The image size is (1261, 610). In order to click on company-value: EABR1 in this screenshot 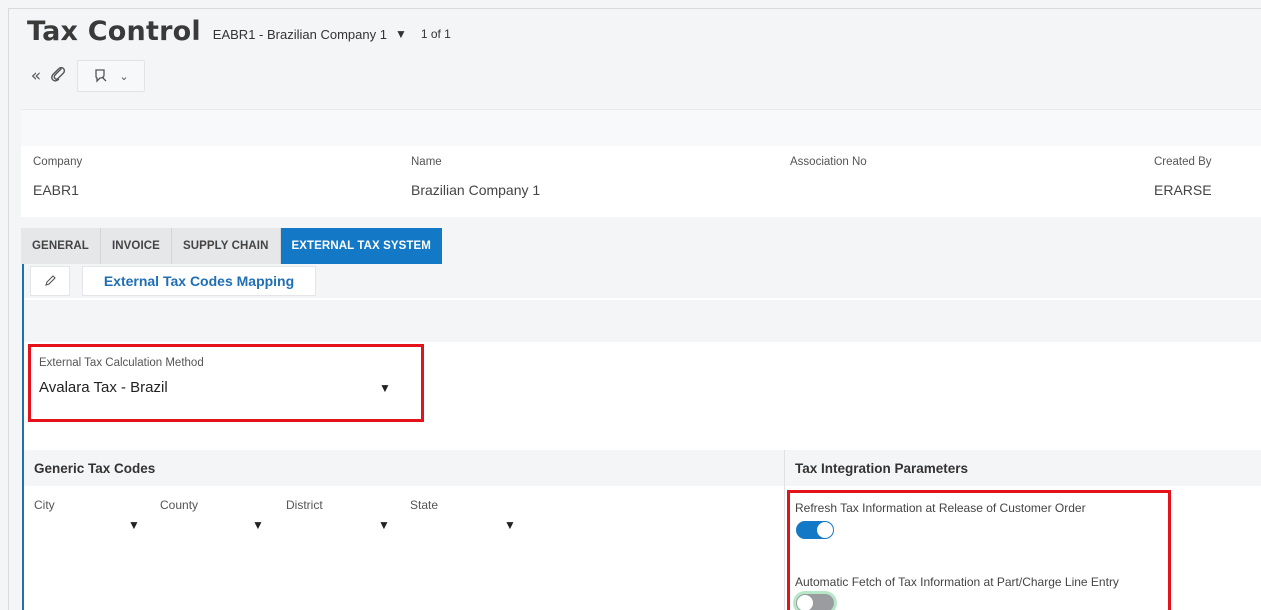, I will do `click(56, 190)`.